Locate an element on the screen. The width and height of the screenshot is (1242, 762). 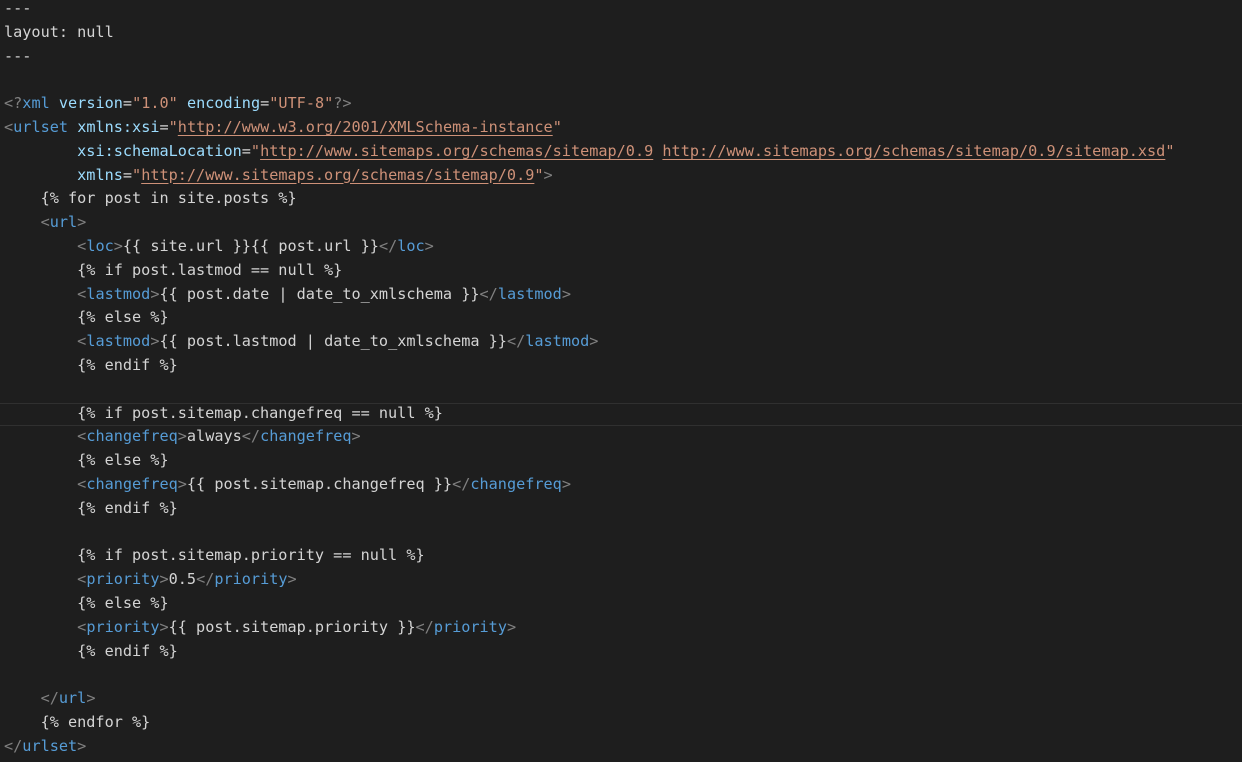
code-token: "UTF-8" is located at coordinates (301, 103).